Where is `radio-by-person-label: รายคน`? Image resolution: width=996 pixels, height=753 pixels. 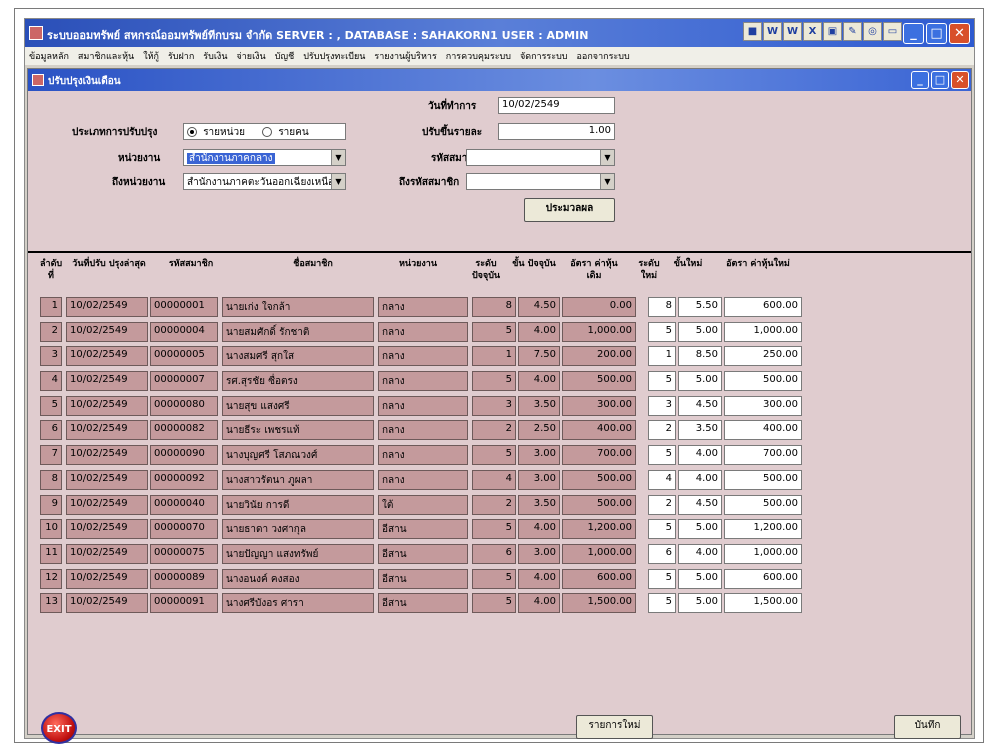 radio-by-person-label: รายคน is located at coordinates (293, 132).